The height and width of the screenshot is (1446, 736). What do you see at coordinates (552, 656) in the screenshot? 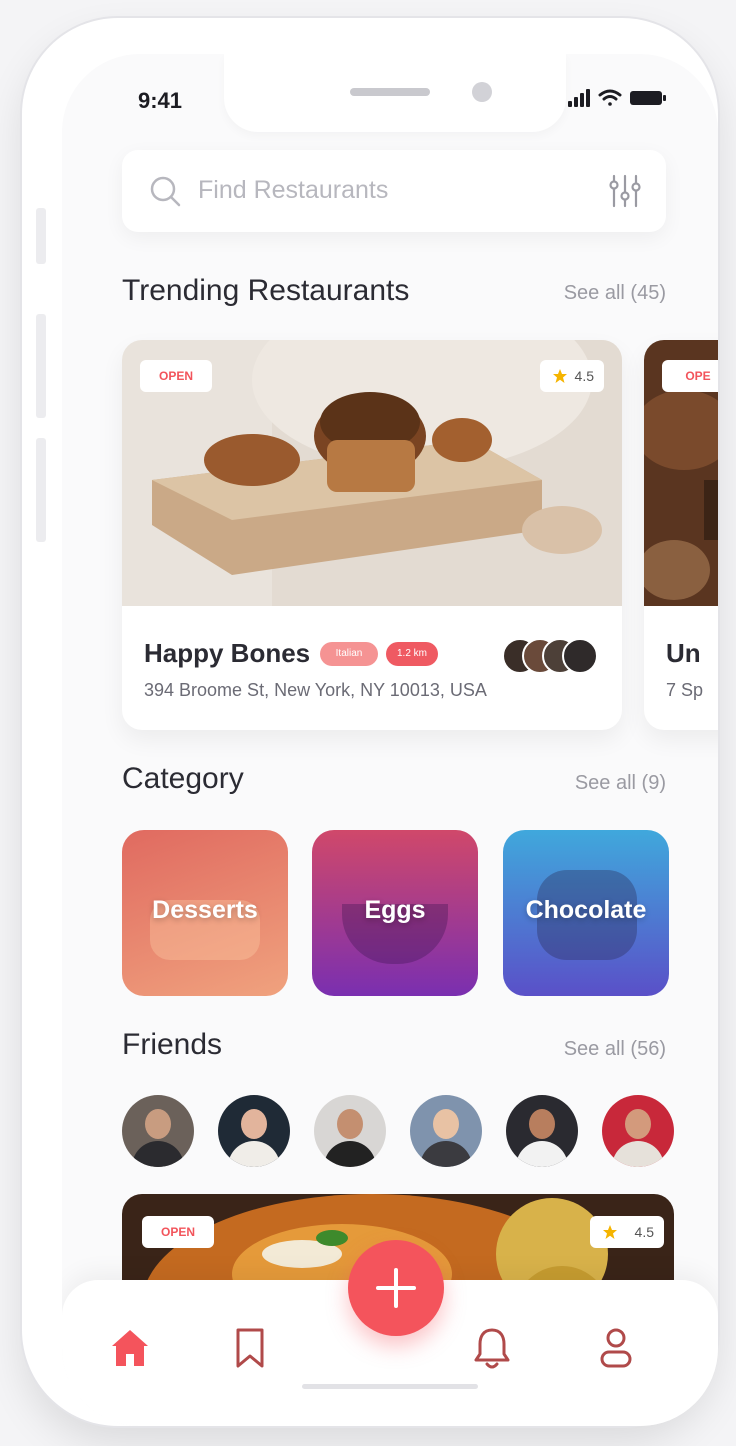
I see `friend-avatars` at bounding box center [552, 656].